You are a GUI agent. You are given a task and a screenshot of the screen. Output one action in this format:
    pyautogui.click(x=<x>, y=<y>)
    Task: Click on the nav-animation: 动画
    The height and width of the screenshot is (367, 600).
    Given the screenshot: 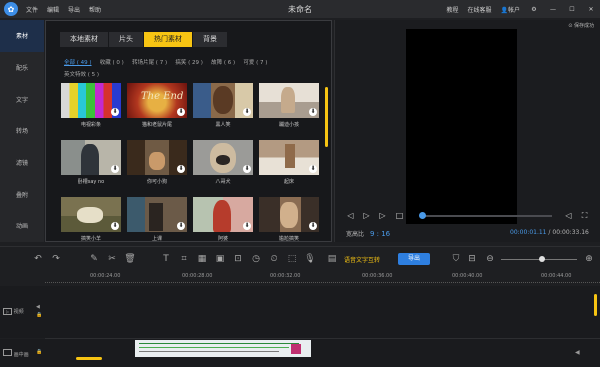 What is the action you would take?
    pyautogui.click(x=22, y=226)
    